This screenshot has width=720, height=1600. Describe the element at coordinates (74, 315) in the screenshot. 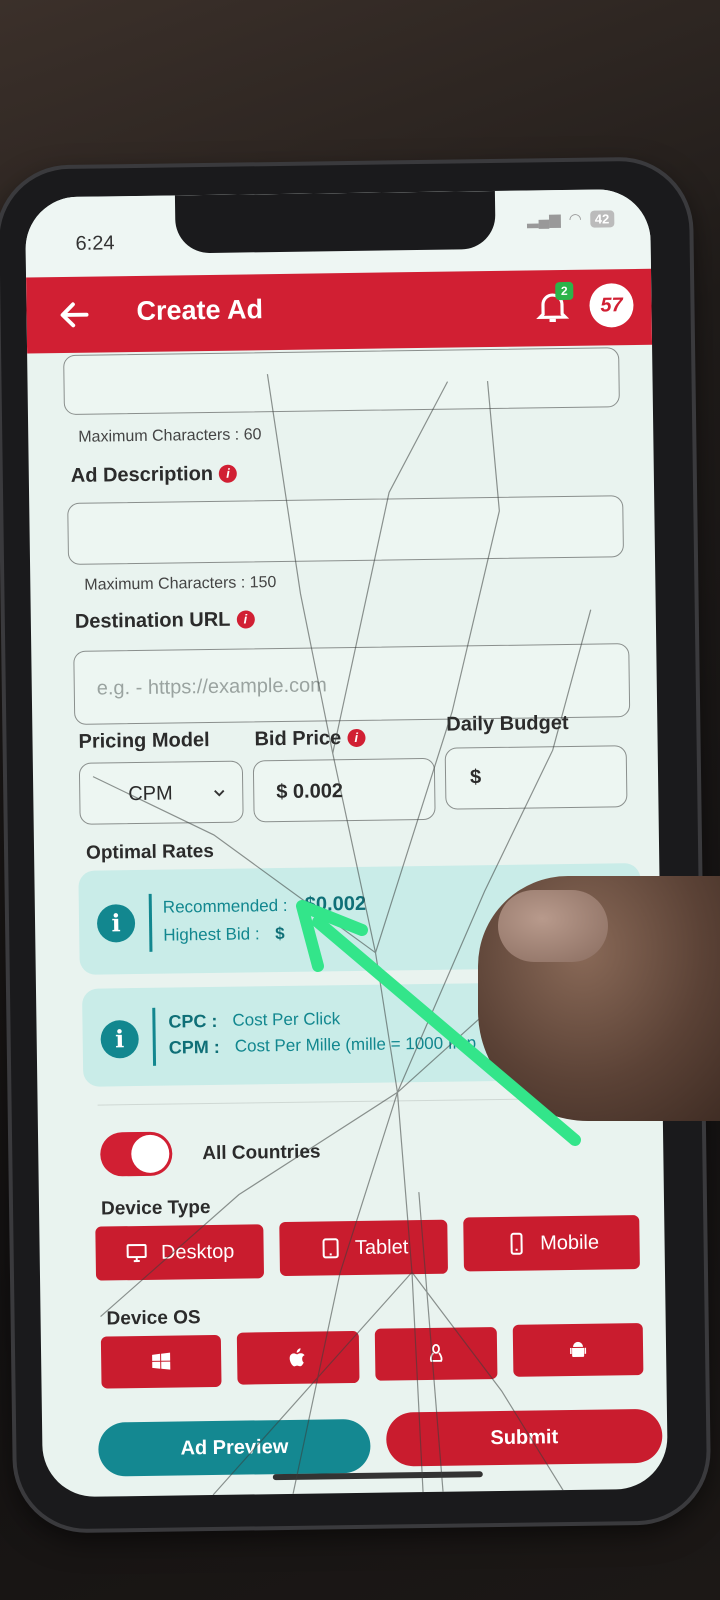

I see `back-arrow-icon` at that location.